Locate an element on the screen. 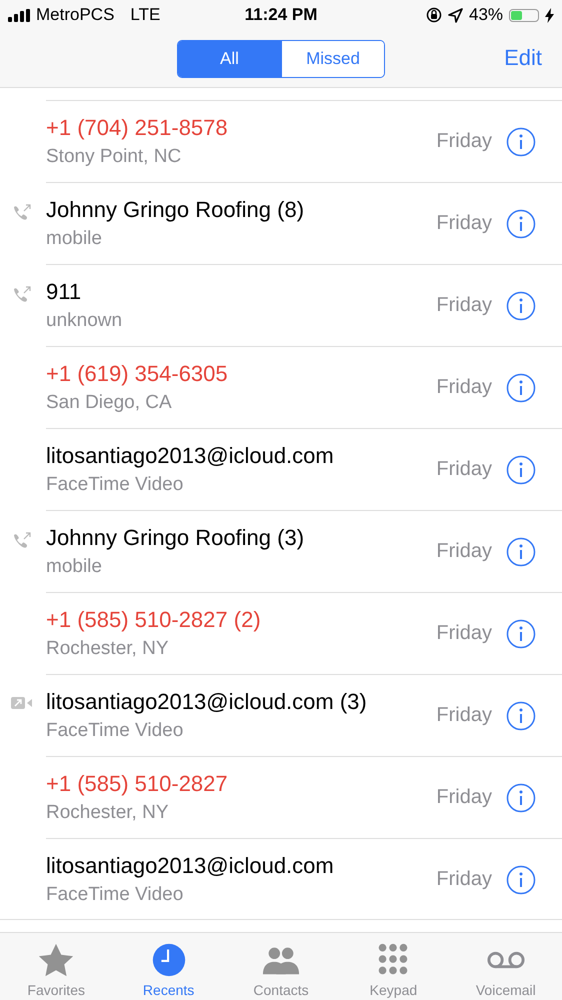  tab-item: Recents is located at coordinates (168, 966).